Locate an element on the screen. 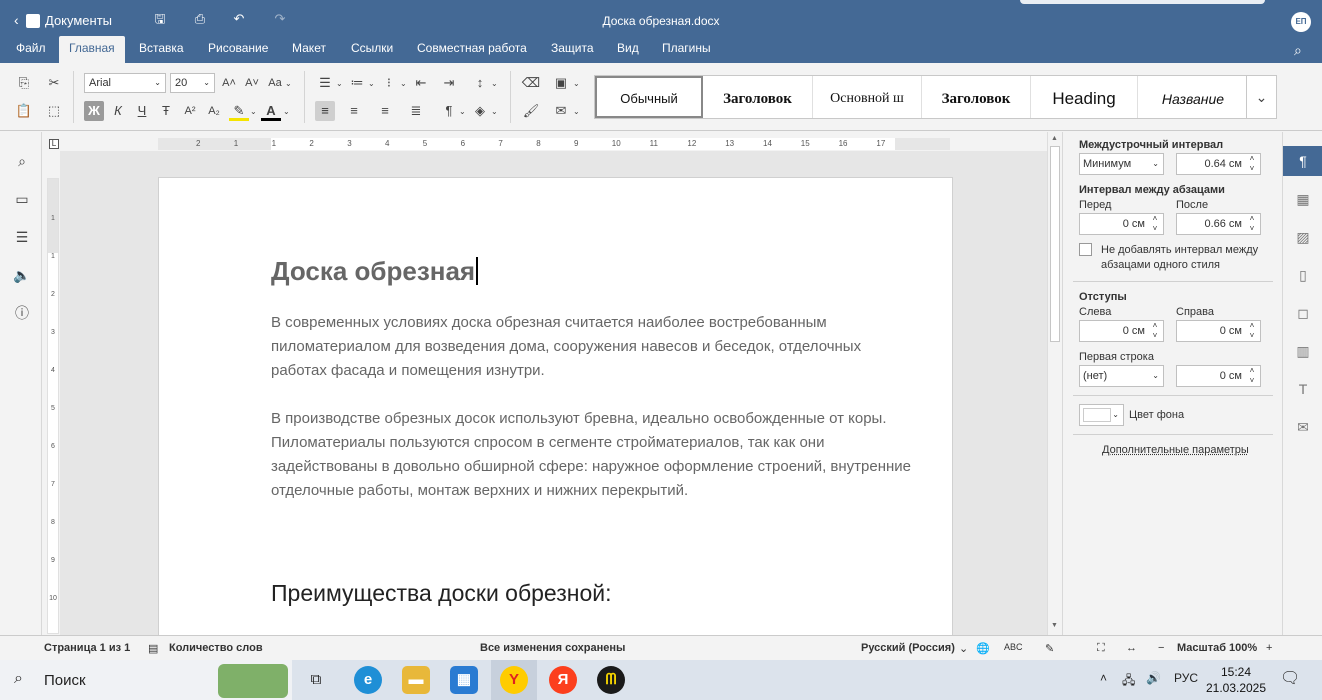  mail-merge-settings-icon: ✉ is located at coordinates (1302, 427).